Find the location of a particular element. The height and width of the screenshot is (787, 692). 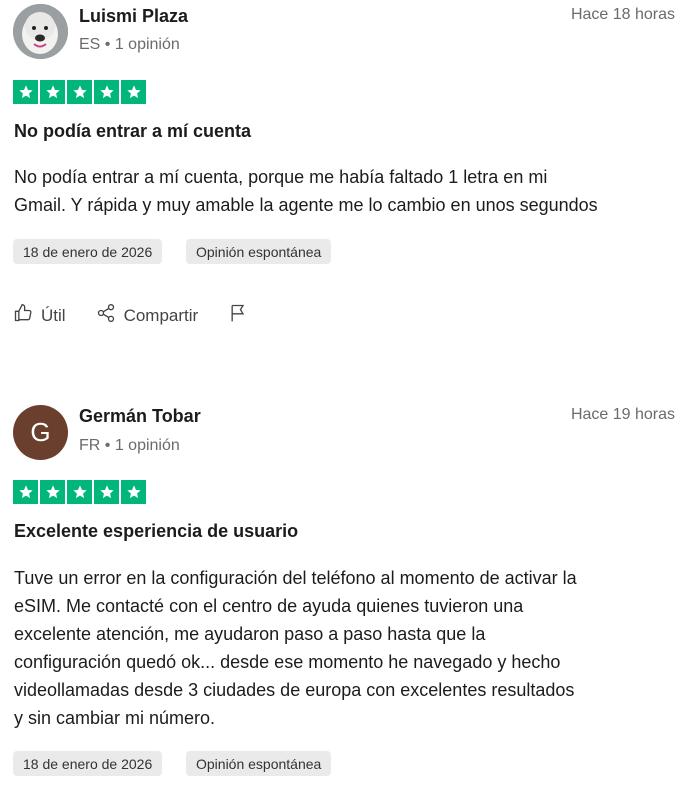

reviewer-name: Luismi Plaza is located at coordinates (133, 16).